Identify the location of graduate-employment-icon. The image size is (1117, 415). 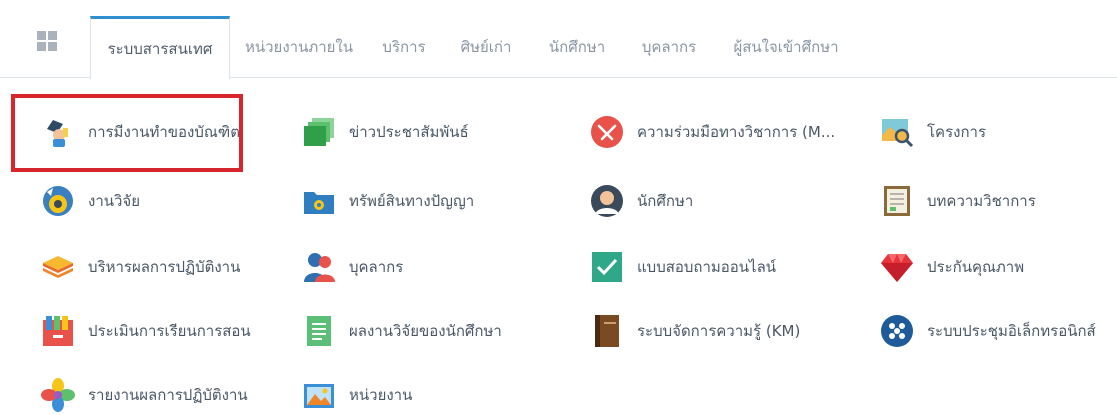
(58, 132).